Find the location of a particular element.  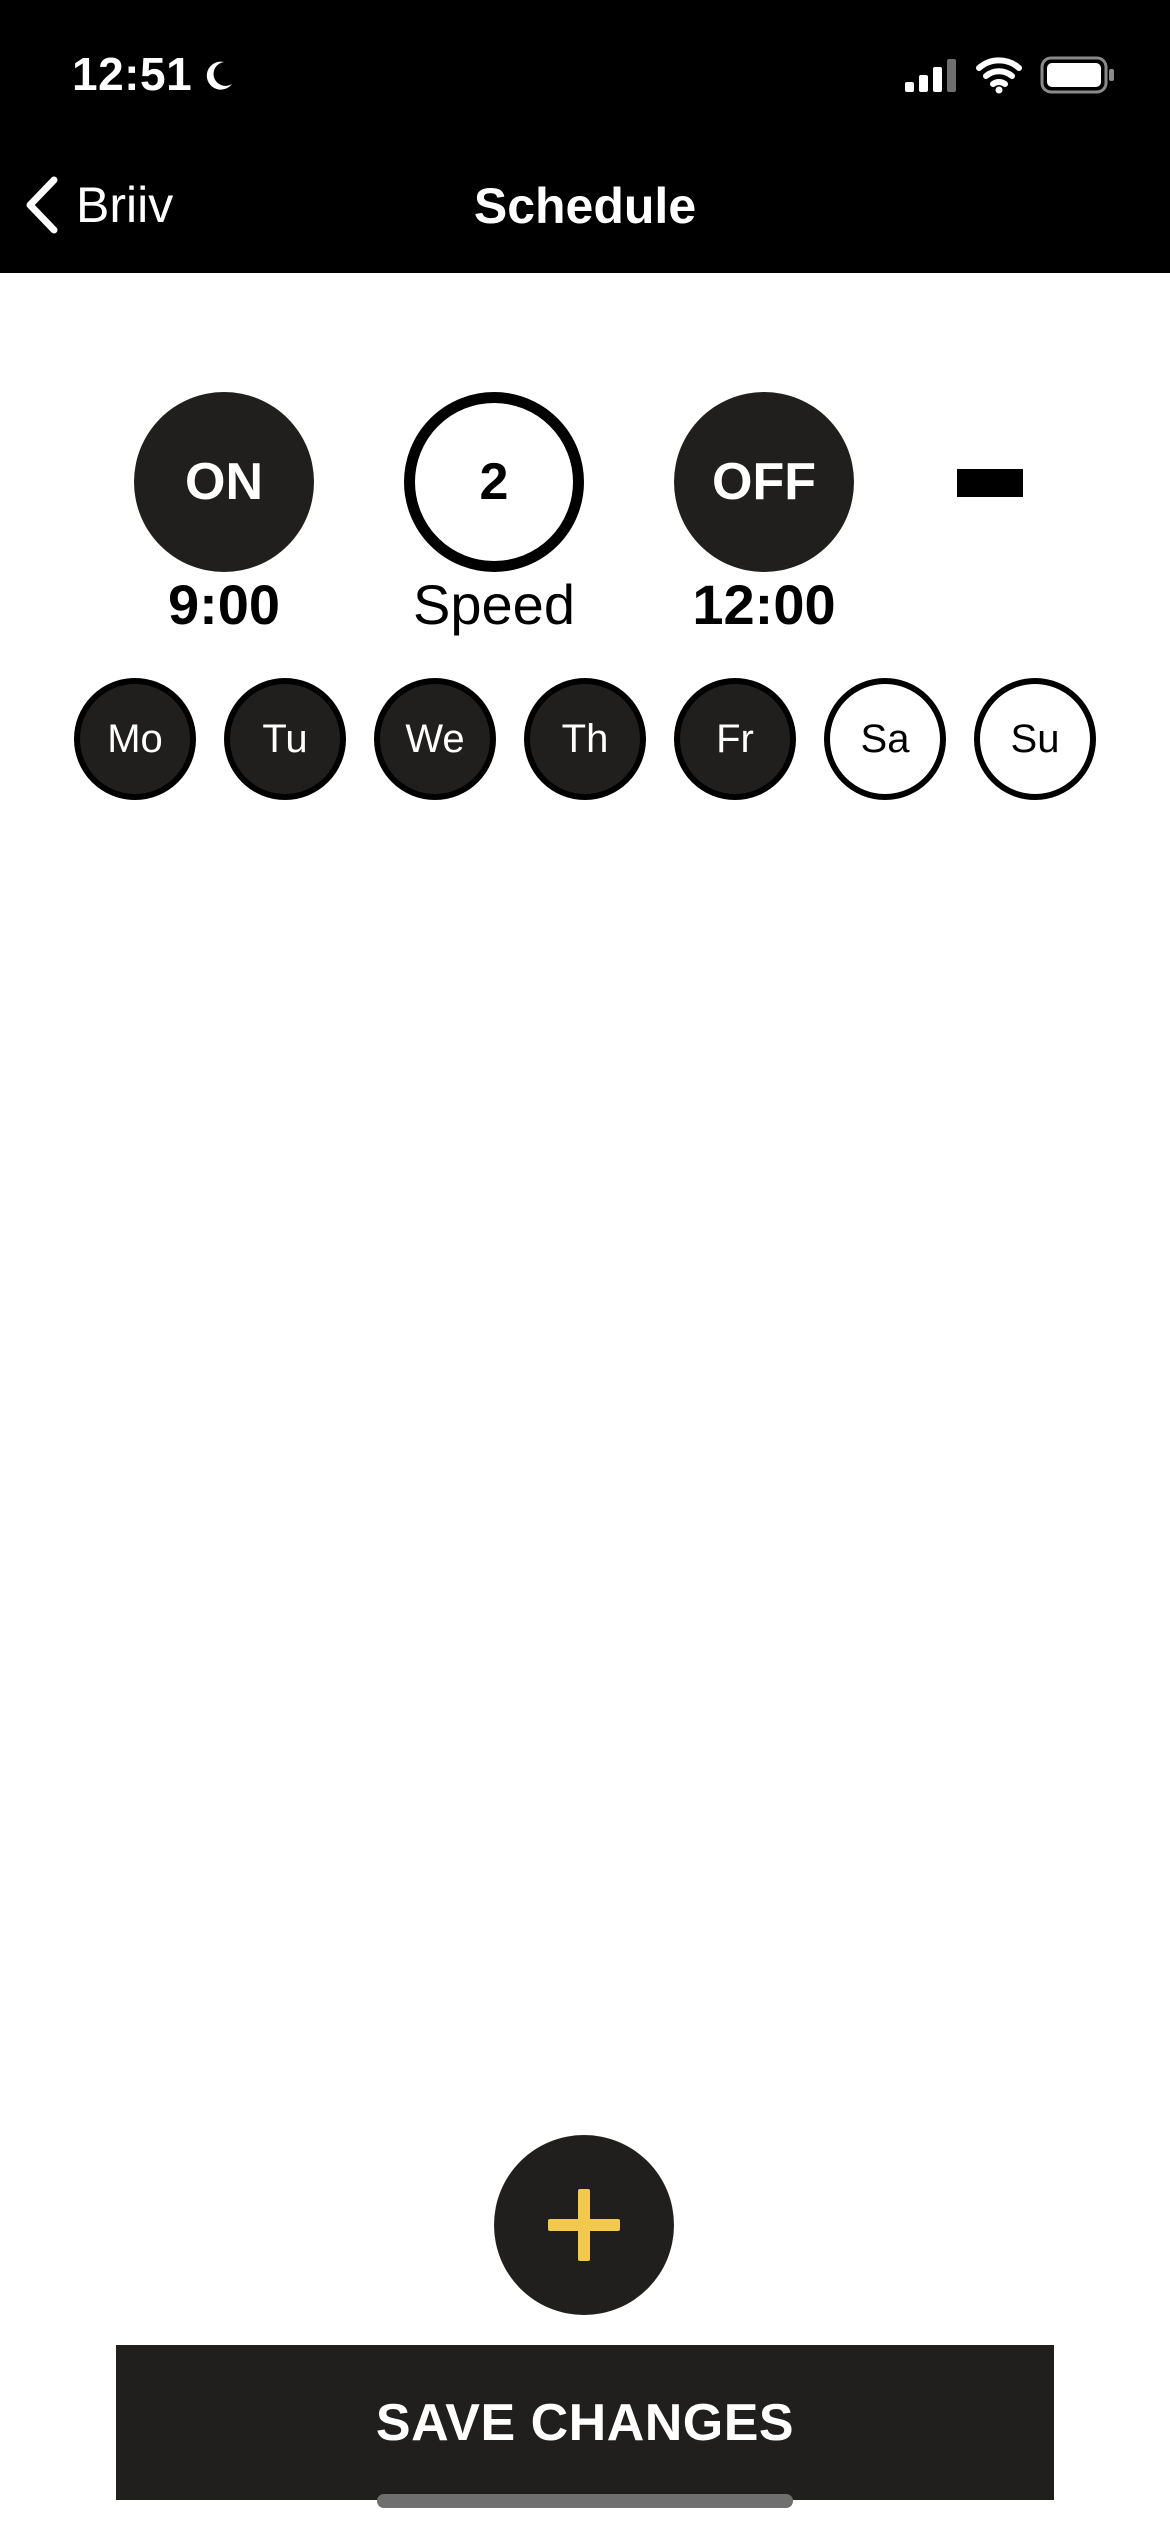

day-monday: Mo is located at coordinates (135, 739).